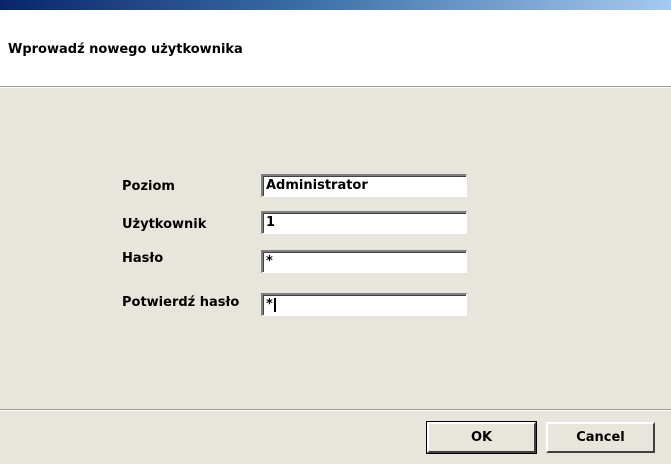 Image resolution: width=671 pixels, height=464 pixels. Describe the element at coordinates (481, 437) in the screenshot. I see `ok-button: OK` at that location.